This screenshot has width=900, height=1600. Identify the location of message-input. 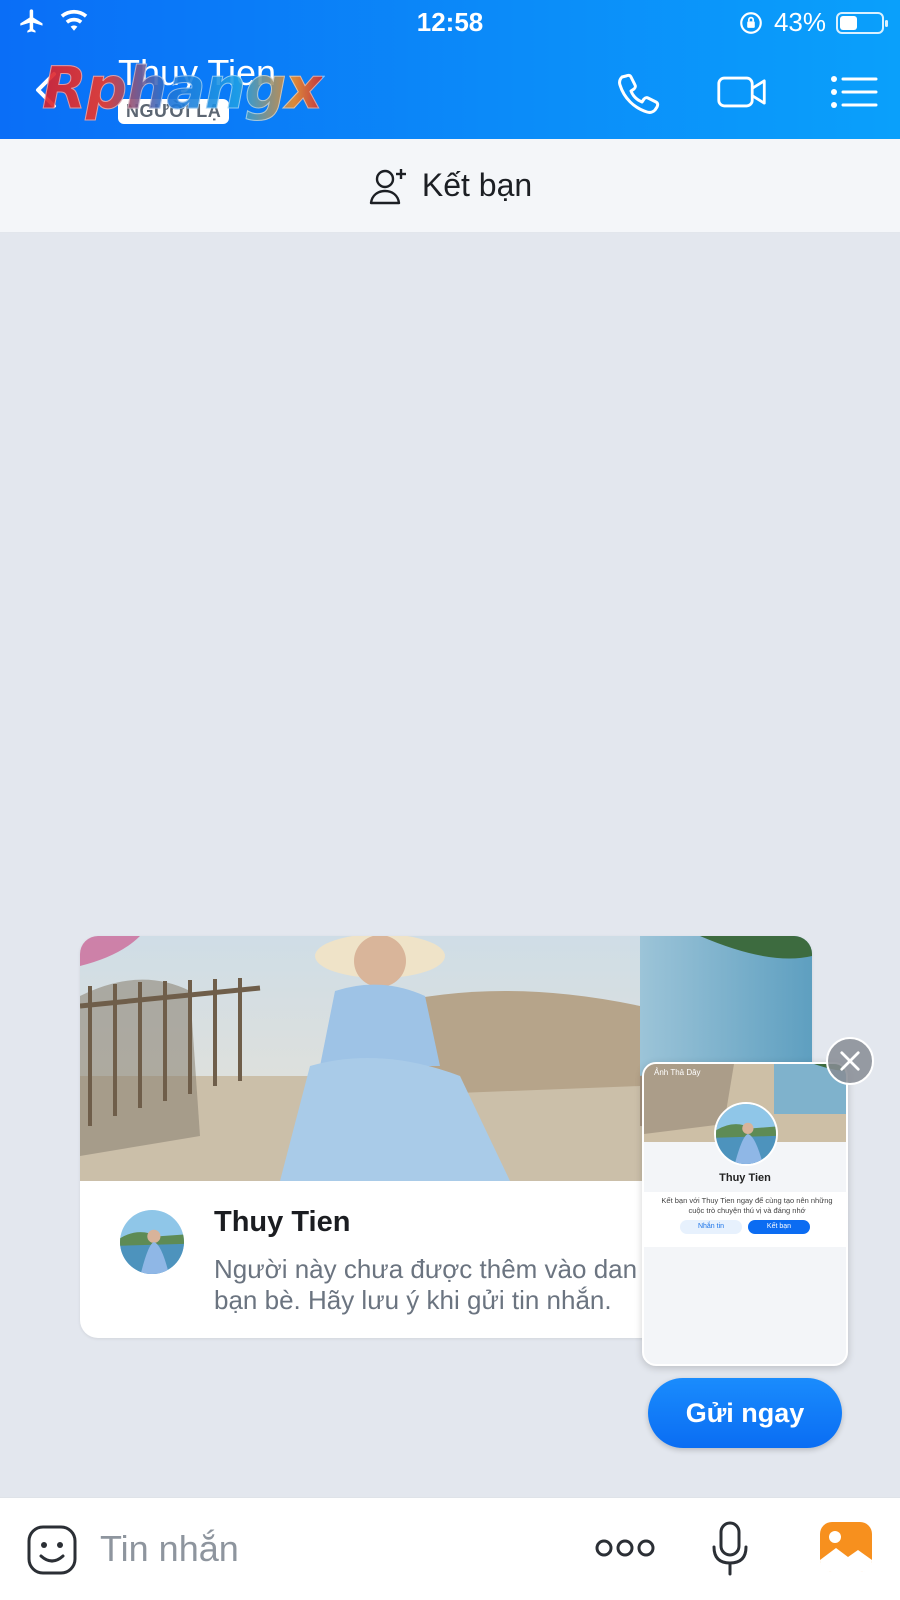
(320, 1549).